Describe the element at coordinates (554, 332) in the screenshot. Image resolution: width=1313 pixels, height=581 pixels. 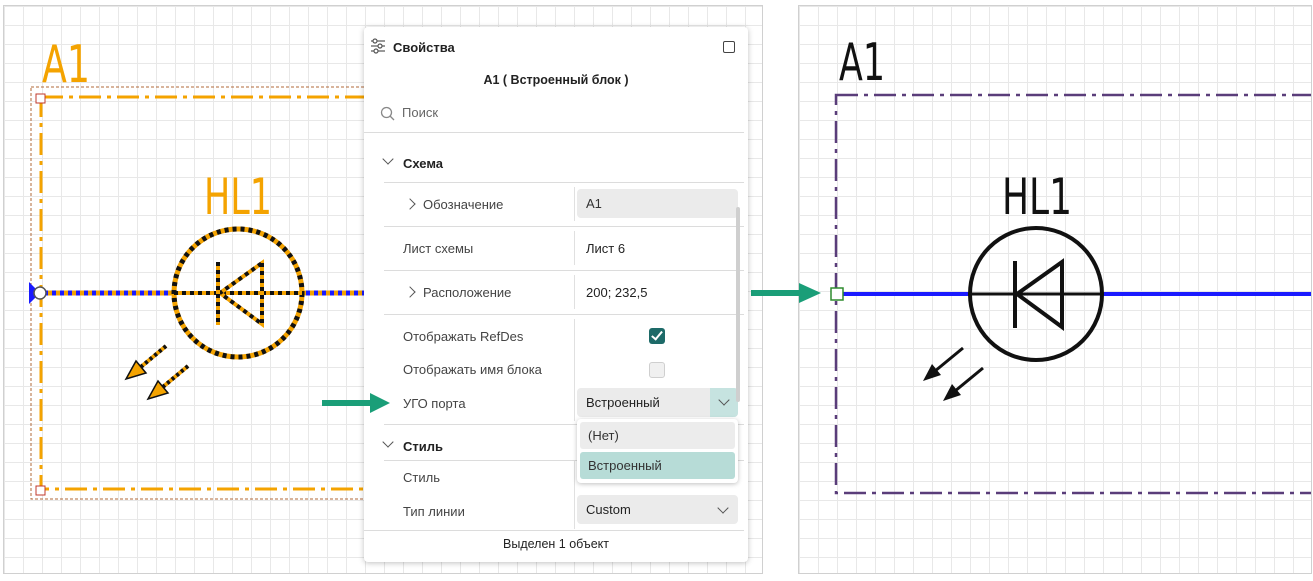
I see `row-show-refdes: Отображать RefDes` at that location.